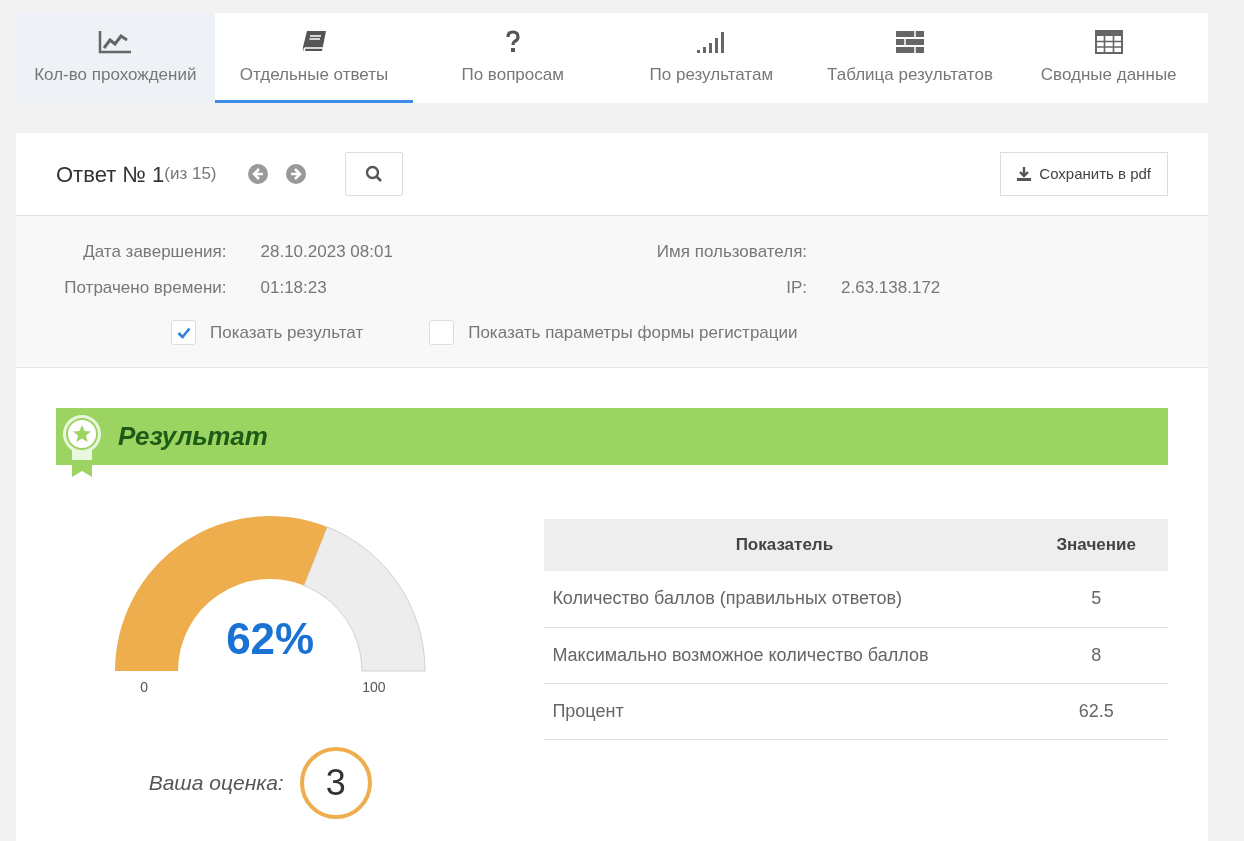  What do you see at coordinates (512, 42) in the screenshot?
I see `question-mark-icon` at bounding box center [512, 42].